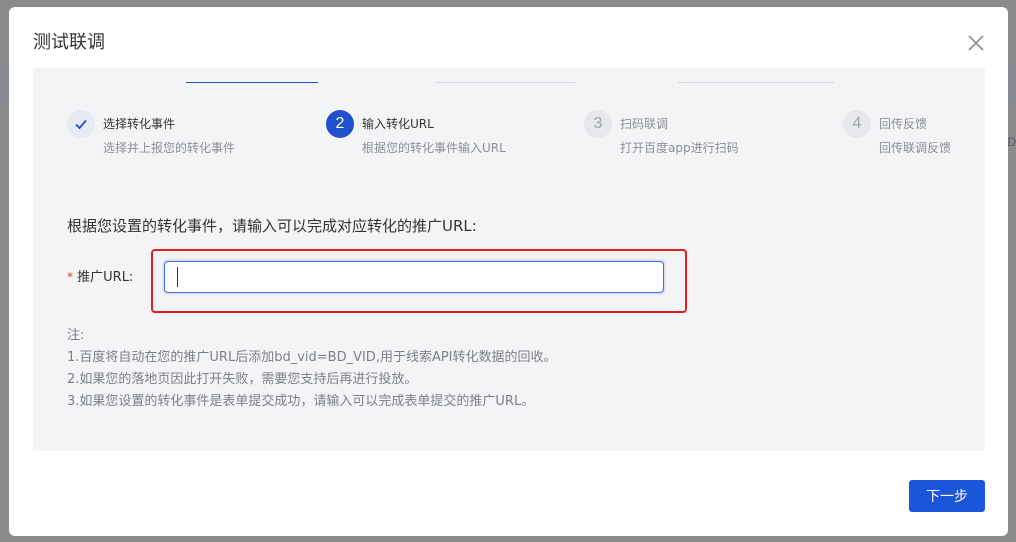  What do you see at coordinates (644, 124) in the screenshot?
I see `step-3-title: 扫码联调` at bounding box center [644, 124].